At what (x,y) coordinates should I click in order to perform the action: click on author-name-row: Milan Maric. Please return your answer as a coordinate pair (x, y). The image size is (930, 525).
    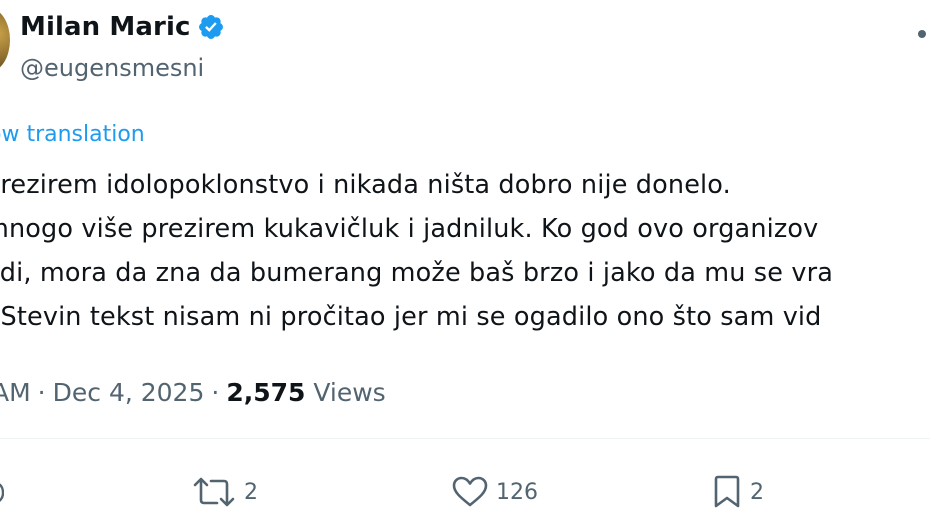
    Looking at the image, I should click on (122, 27).